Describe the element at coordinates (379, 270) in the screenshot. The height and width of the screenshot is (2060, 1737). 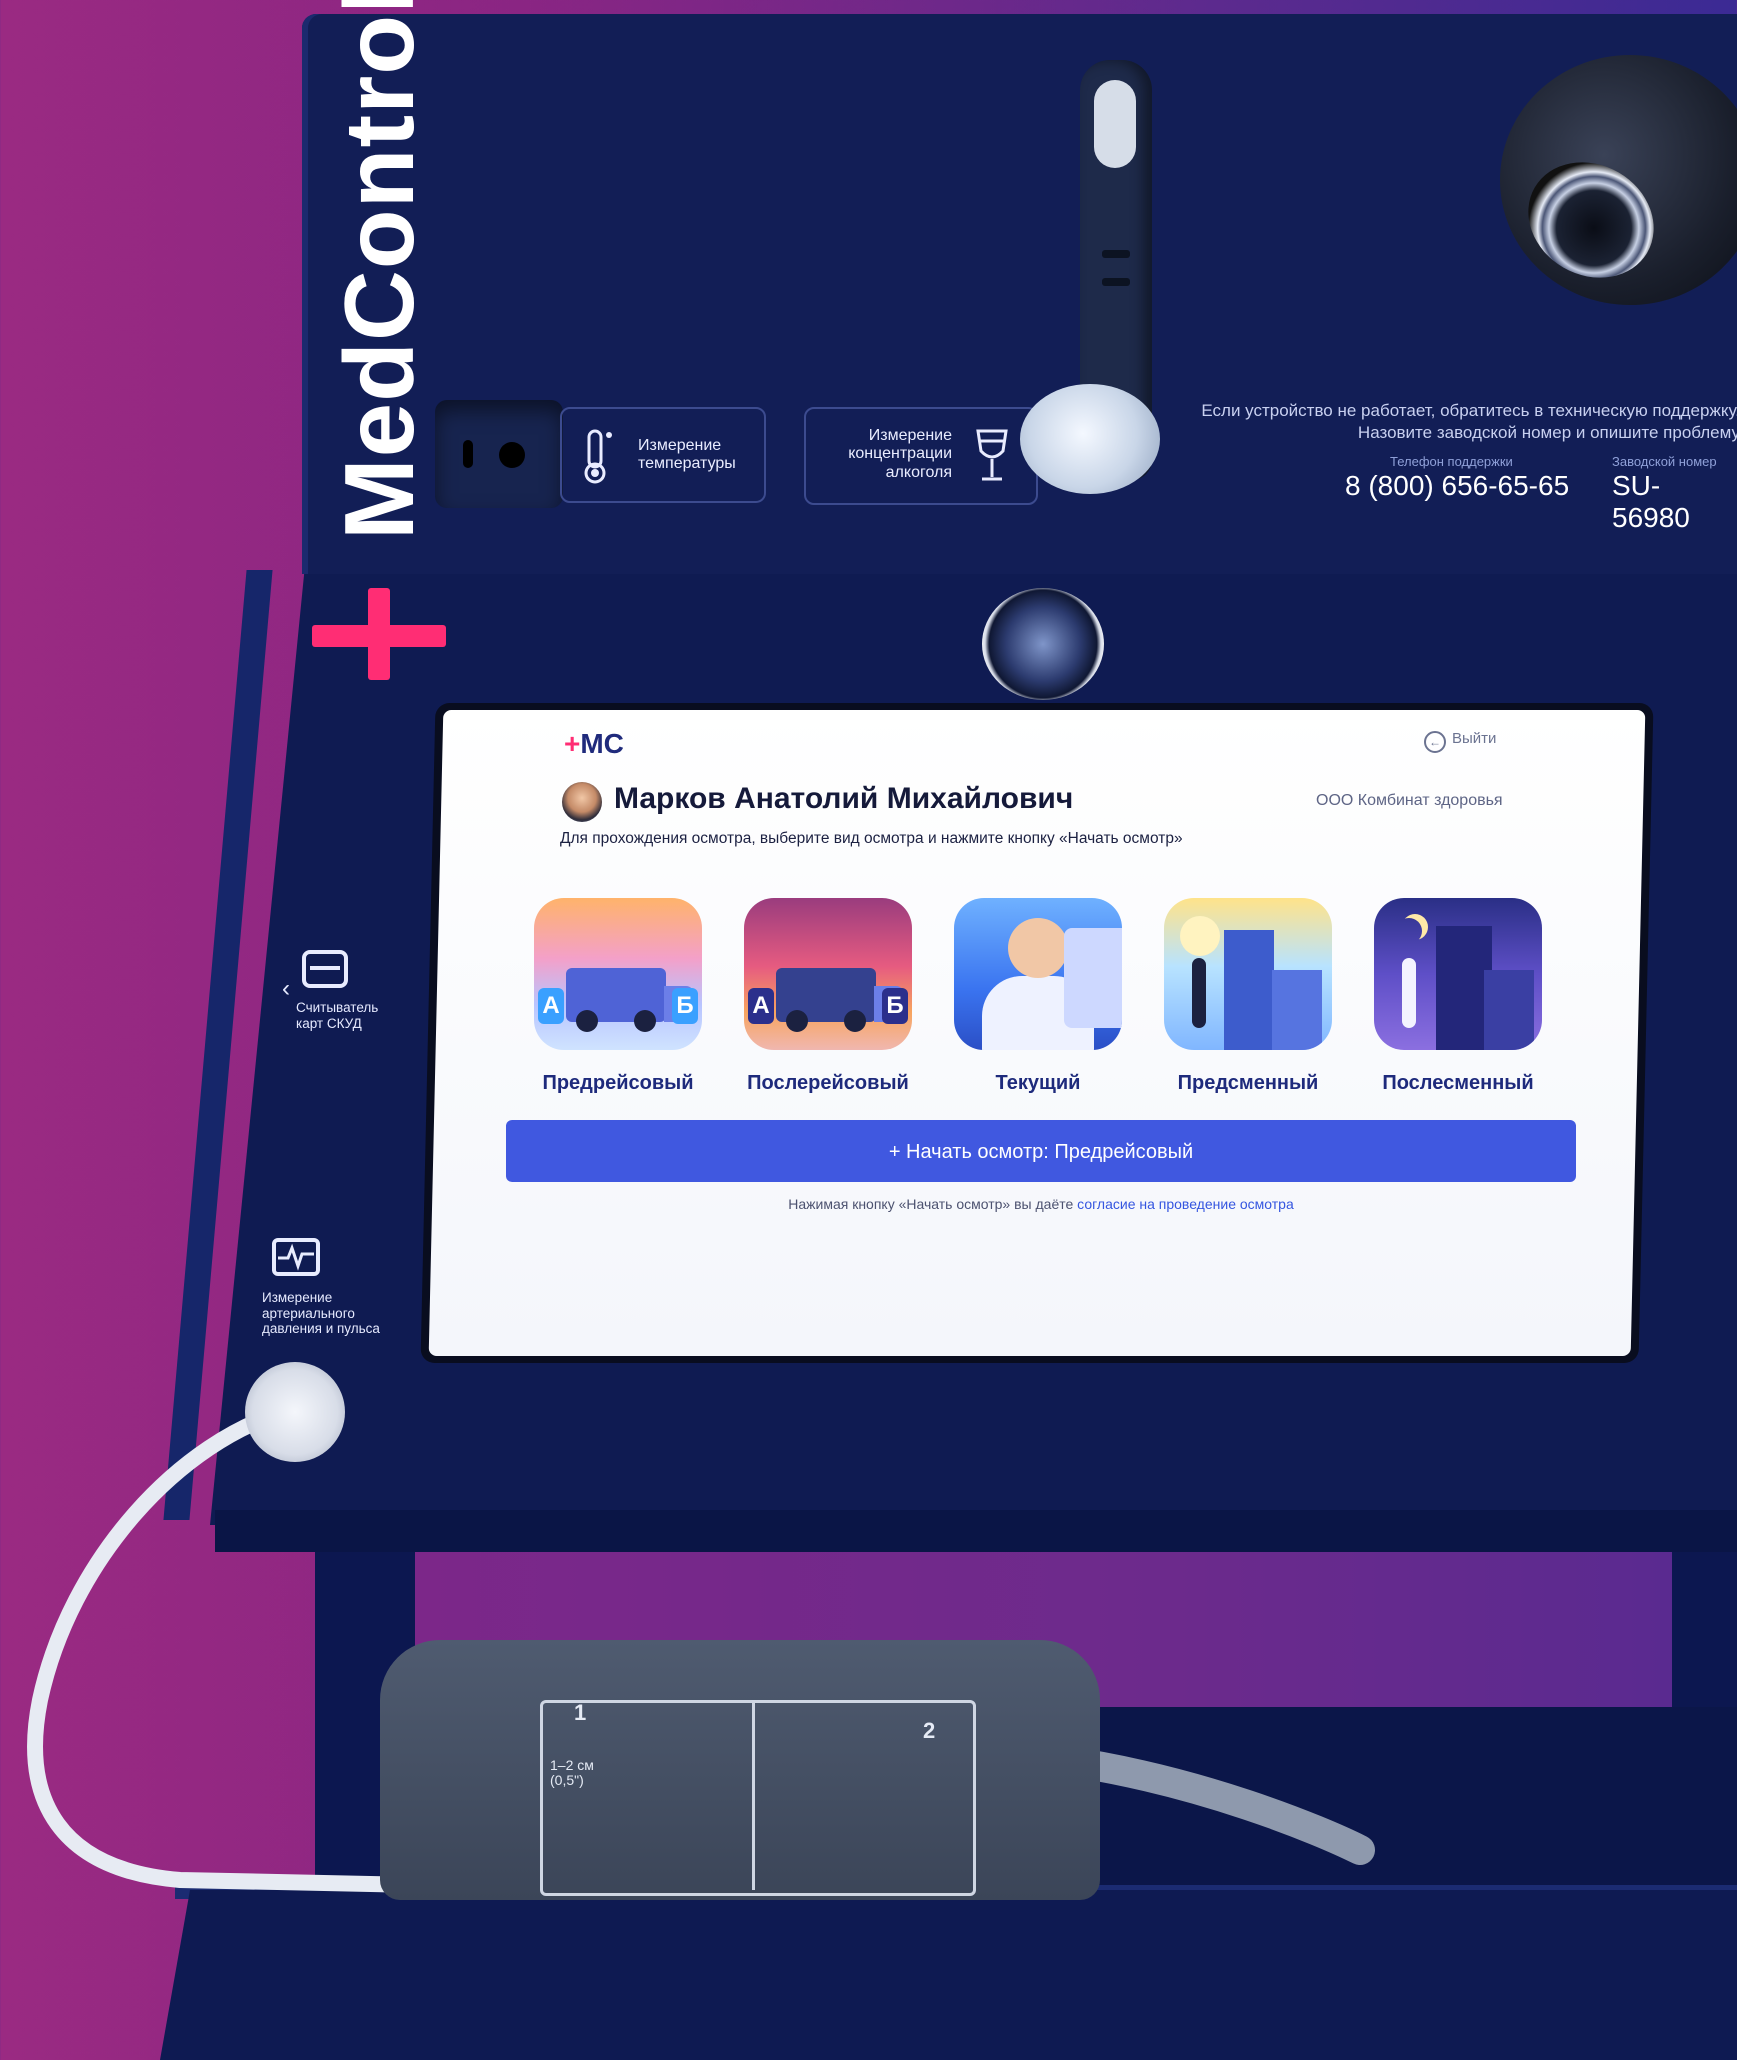
I see `brand-logo: MedControl` at that location.